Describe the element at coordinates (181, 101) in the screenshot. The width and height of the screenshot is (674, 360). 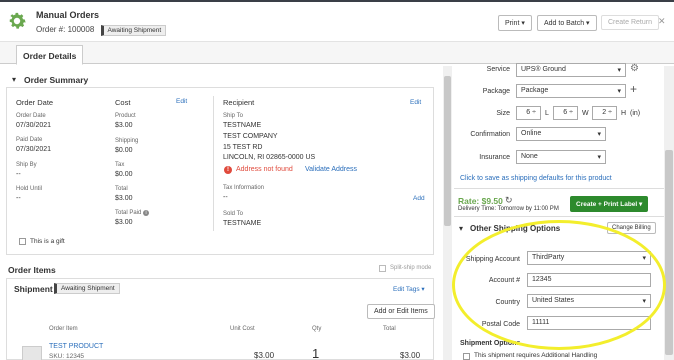
I see `edit-cost-link: Edit` at that location.